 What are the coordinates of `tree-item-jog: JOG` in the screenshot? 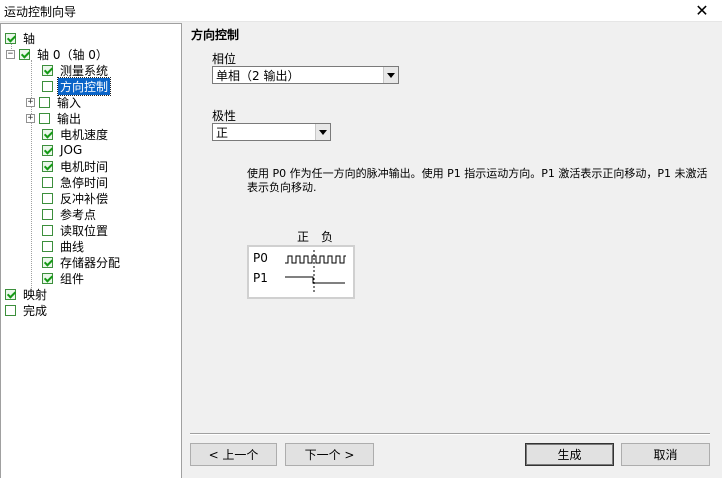 It's located at (63, 150).